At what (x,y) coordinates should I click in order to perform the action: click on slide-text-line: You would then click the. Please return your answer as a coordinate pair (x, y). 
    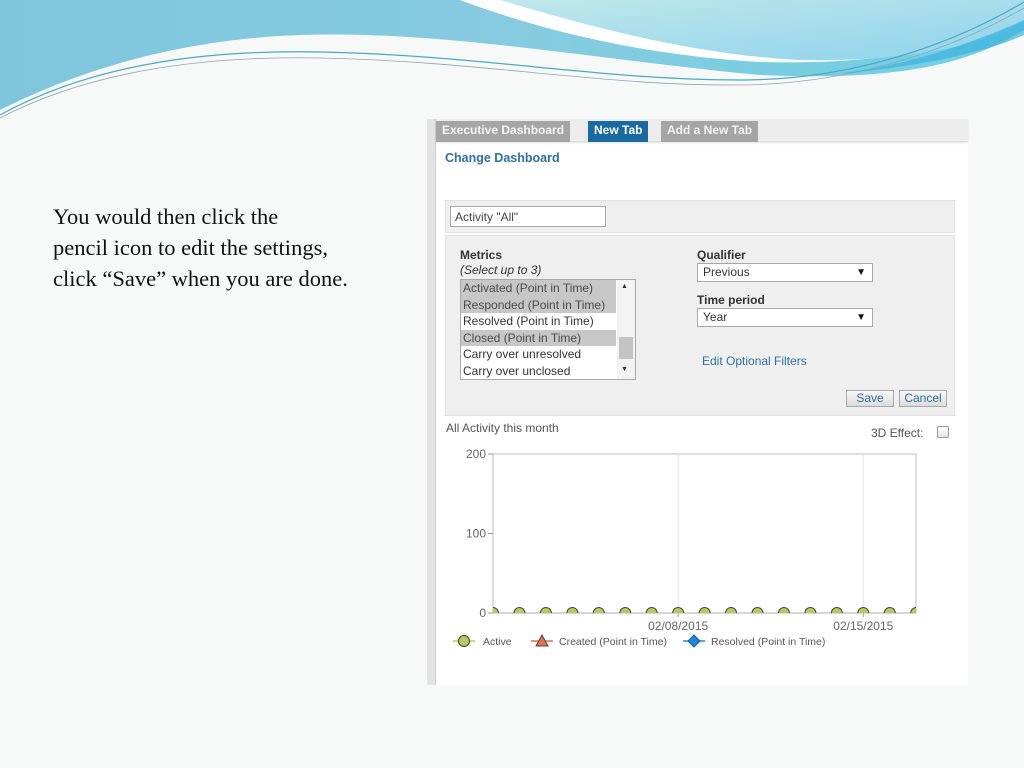
    Looking at the image, I should click on (166, 216).